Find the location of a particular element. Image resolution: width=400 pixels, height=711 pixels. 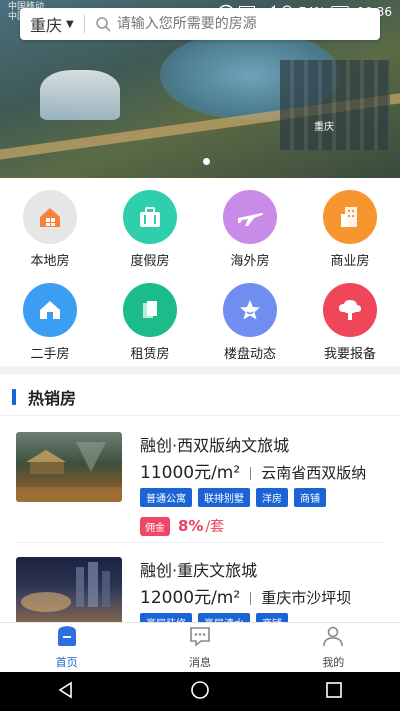

section-separator is located at coordinates (200, 370).